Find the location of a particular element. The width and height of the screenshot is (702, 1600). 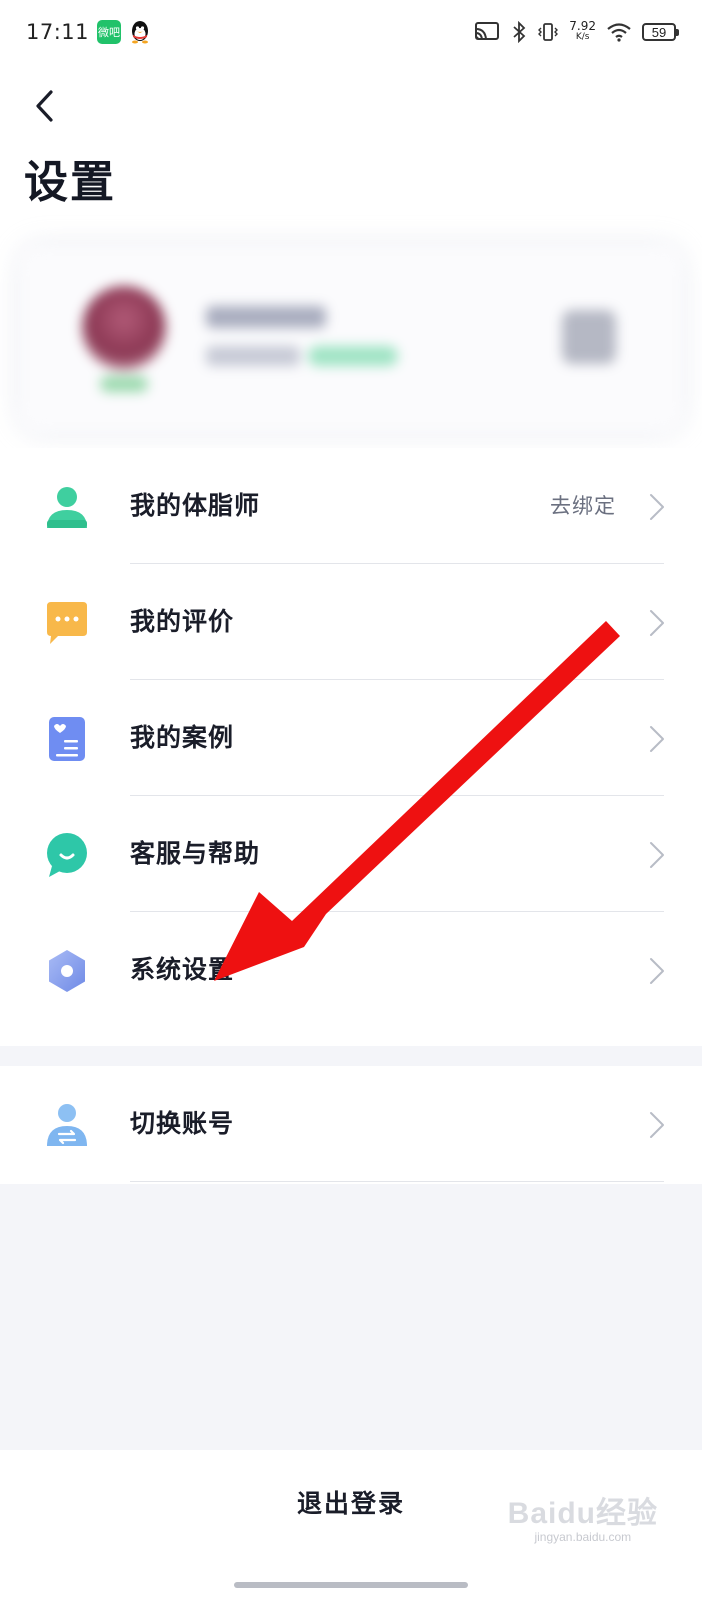

watermark-brand: Baidu经验 is located at coordinates (582, 1513).